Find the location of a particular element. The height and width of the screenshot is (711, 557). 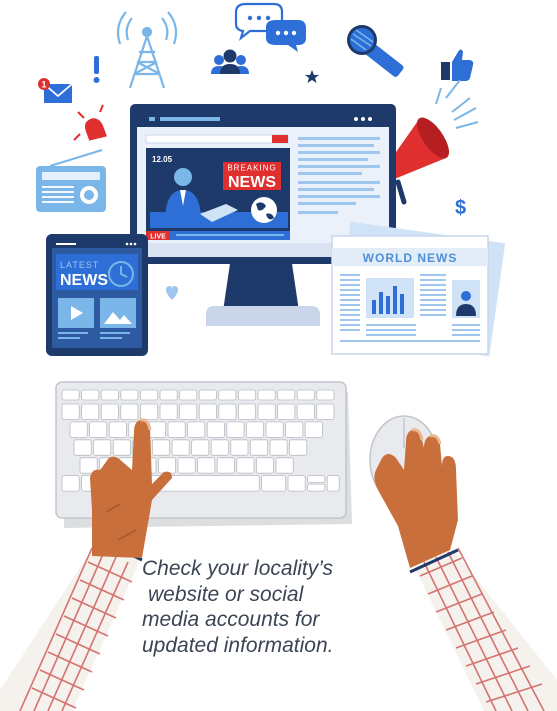

exclamation-icon is located at coordinates (96, 69).